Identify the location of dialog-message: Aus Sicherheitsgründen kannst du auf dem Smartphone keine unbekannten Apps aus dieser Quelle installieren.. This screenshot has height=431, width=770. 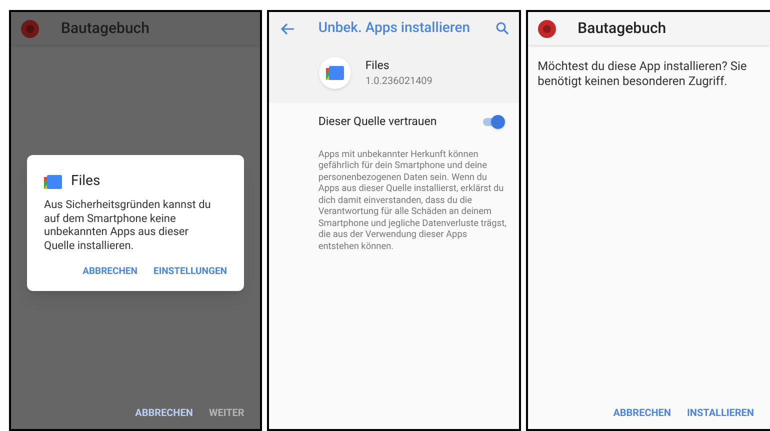
(128, 225).